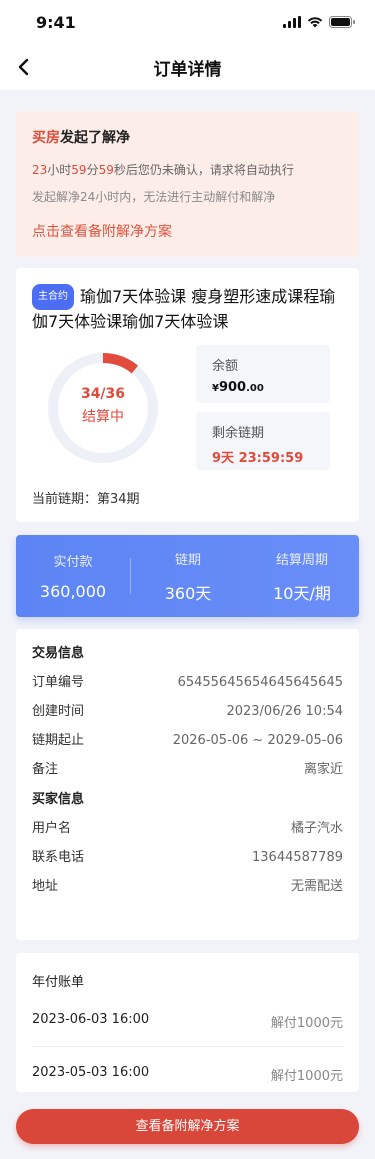 The width and height of the screenshot is (375, 1159). What do you see at coordinates (302, 576) in the screenshot?
I see `summary-cycle: 结算周期 10天/期` at bounding box center [302, 576].